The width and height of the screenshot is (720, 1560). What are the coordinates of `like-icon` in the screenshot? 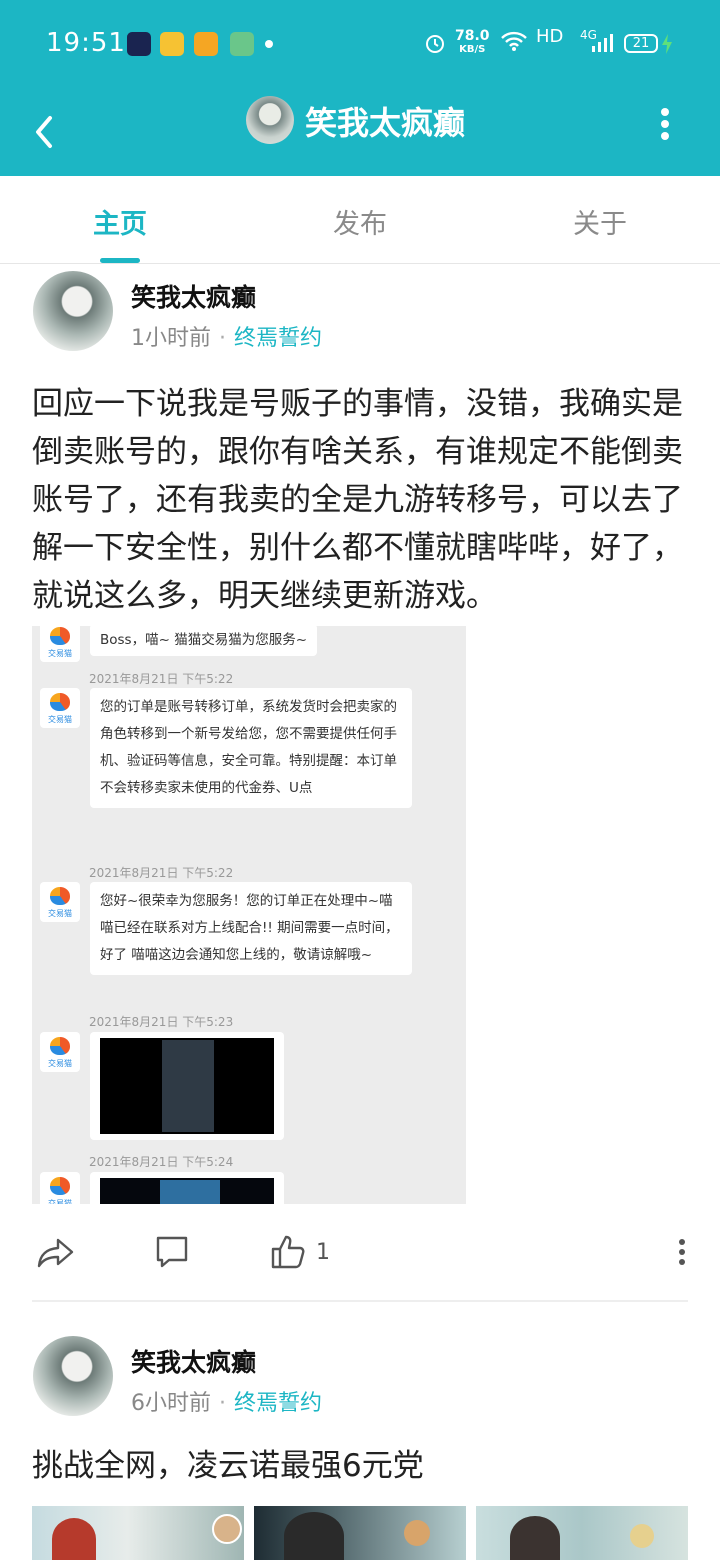 It's located at (288, 1252).